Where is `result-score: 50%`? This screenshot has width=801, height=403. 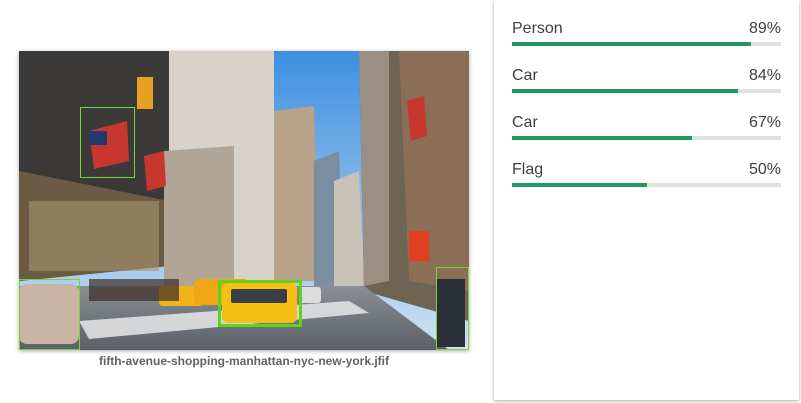 result-score: 50% is located at coordinates (764, 169).